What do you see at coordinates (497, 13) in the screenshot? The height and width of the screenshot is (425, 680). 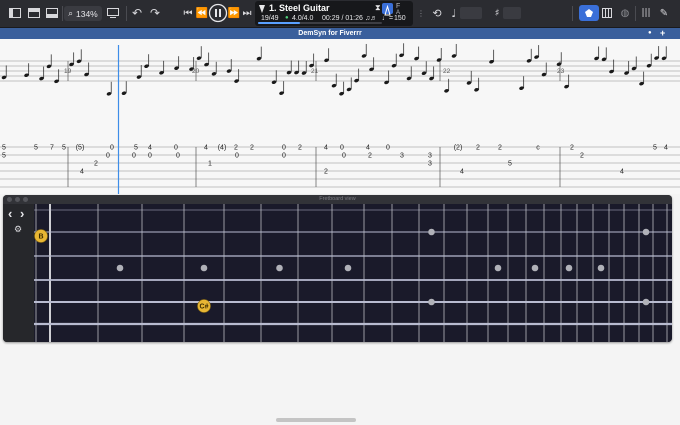 I see `pitch-icon: ♯` at bounding box center [497, 13].